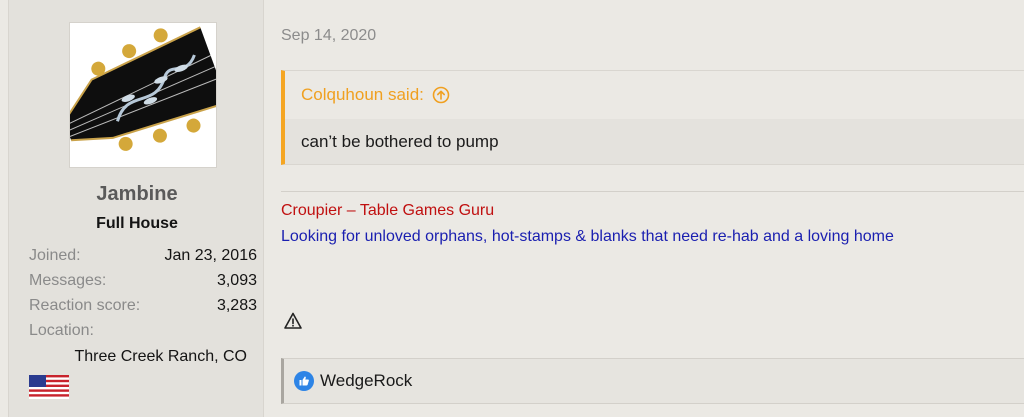 The width and height of the screenshot is (1024, 417). I want to click on stat-label: Messages:, so click(68, 280).